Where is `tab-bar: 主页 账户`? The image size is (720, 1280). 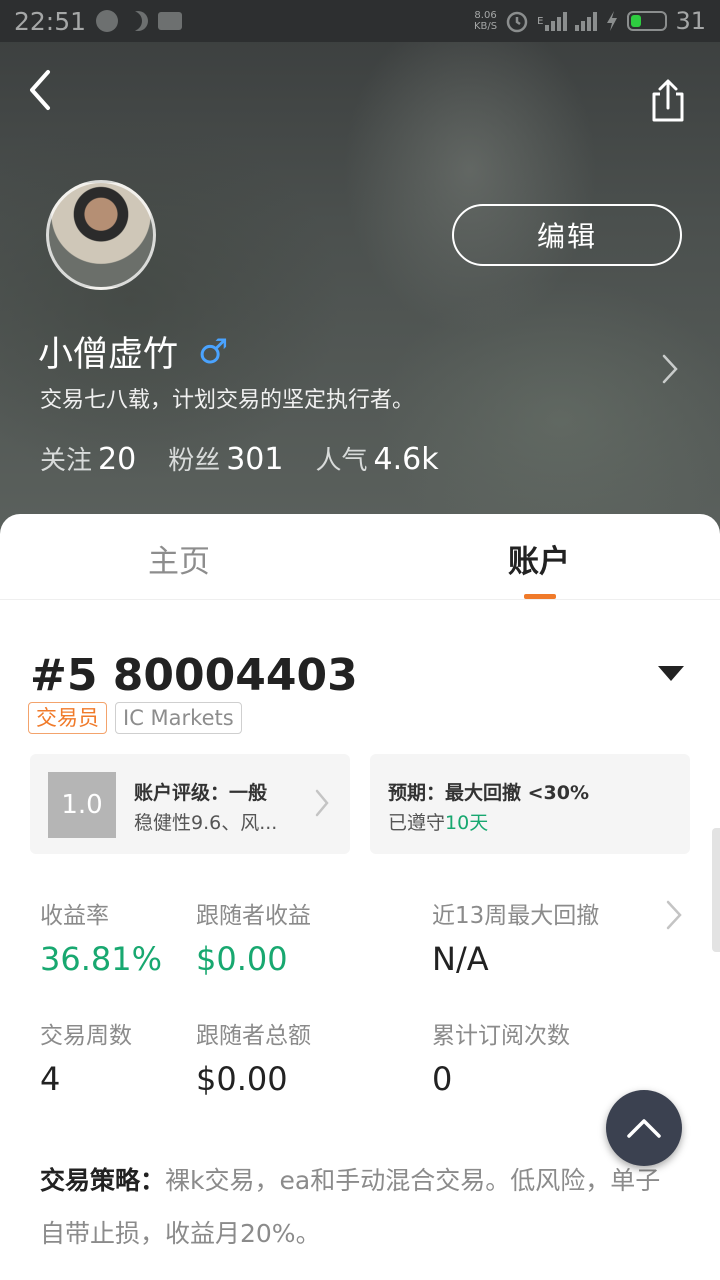 tab-bar: 主页 账户 is located at coordinates (360, 557).